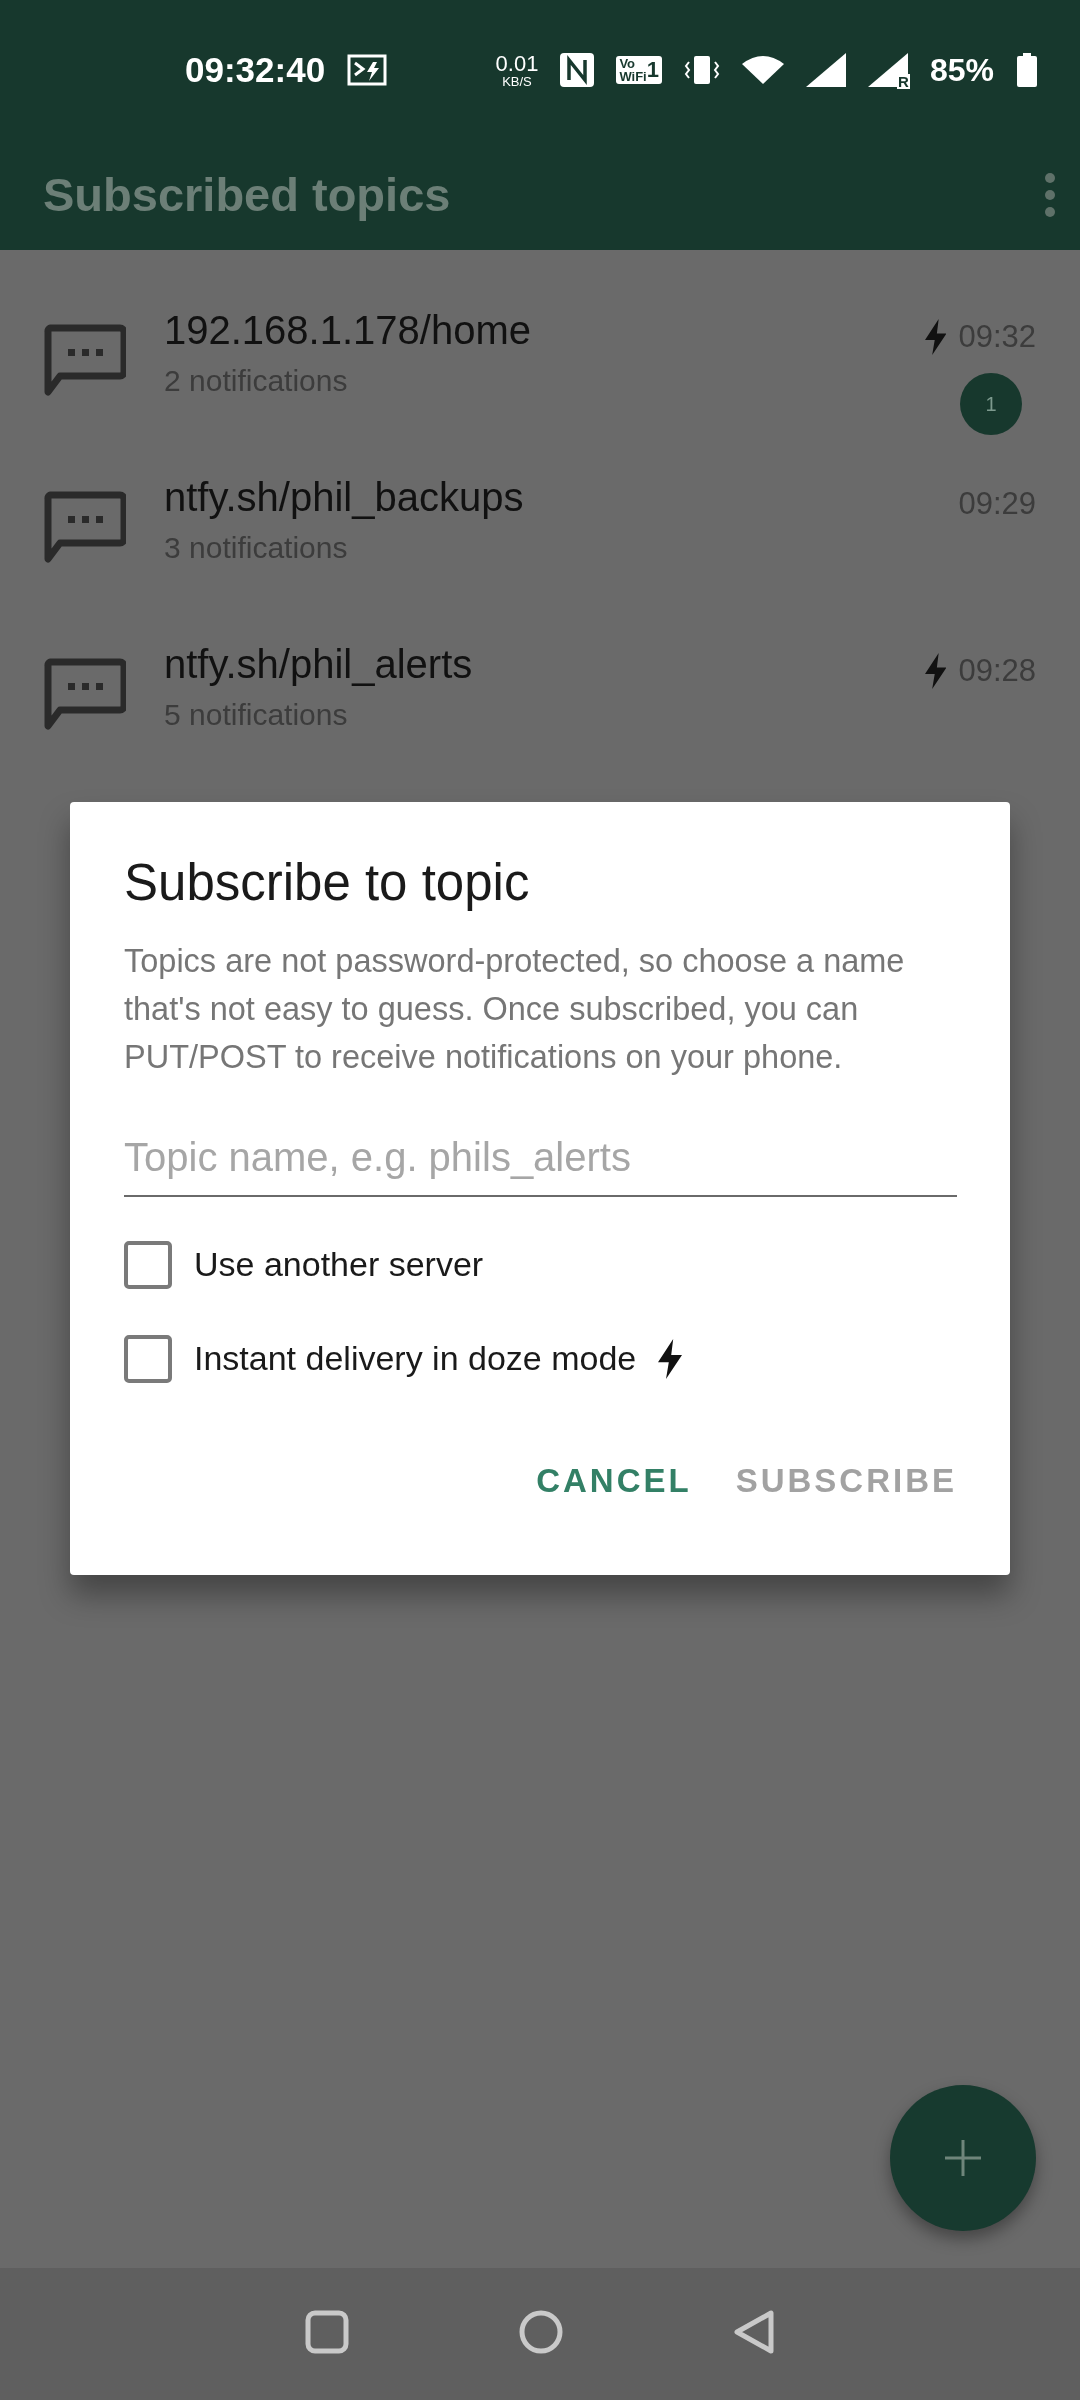 This screenshot has width=1080, height=2400. What do you see at coordinates (754, 2332) in the screenshot?
I see `back-icon` at bounding box center [754, 2332].